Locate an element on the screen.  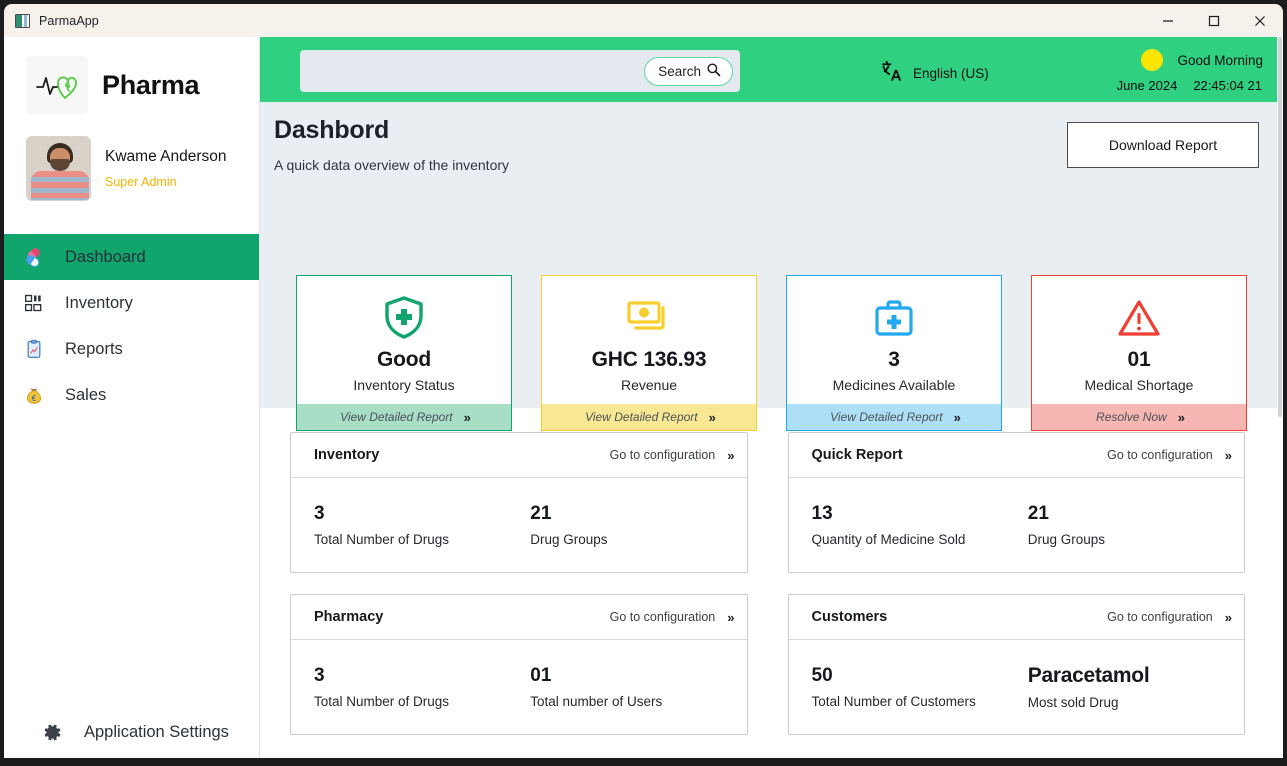
sidebar-item-dashboard: Dashboard is located at coordinates (131, 257).